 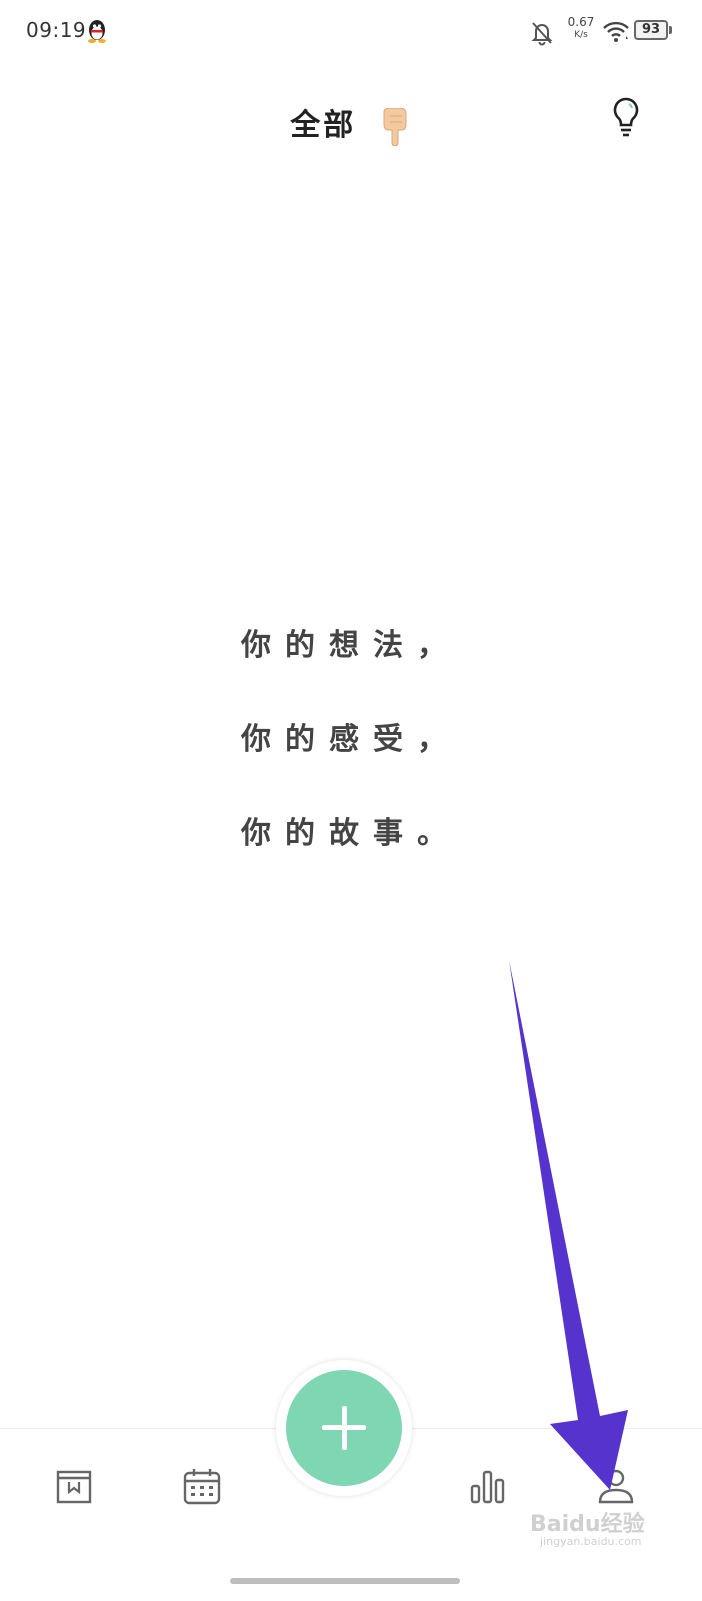 I want to click on bell-off-icon, so click(x=542, y=34).